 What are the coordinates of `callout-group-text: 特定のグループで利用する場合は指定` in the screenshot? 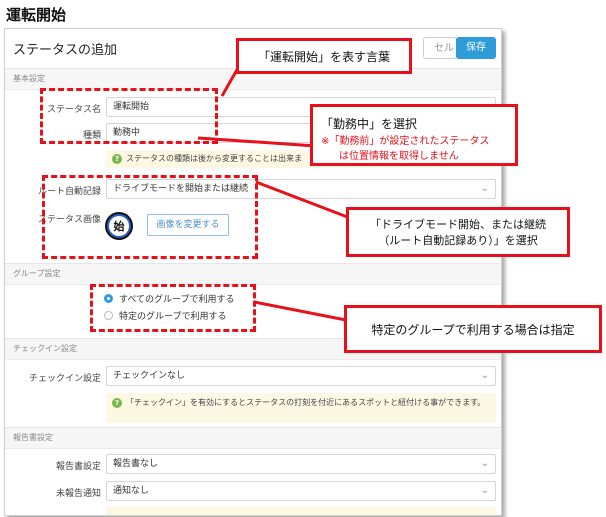 It's located at (473, 329).